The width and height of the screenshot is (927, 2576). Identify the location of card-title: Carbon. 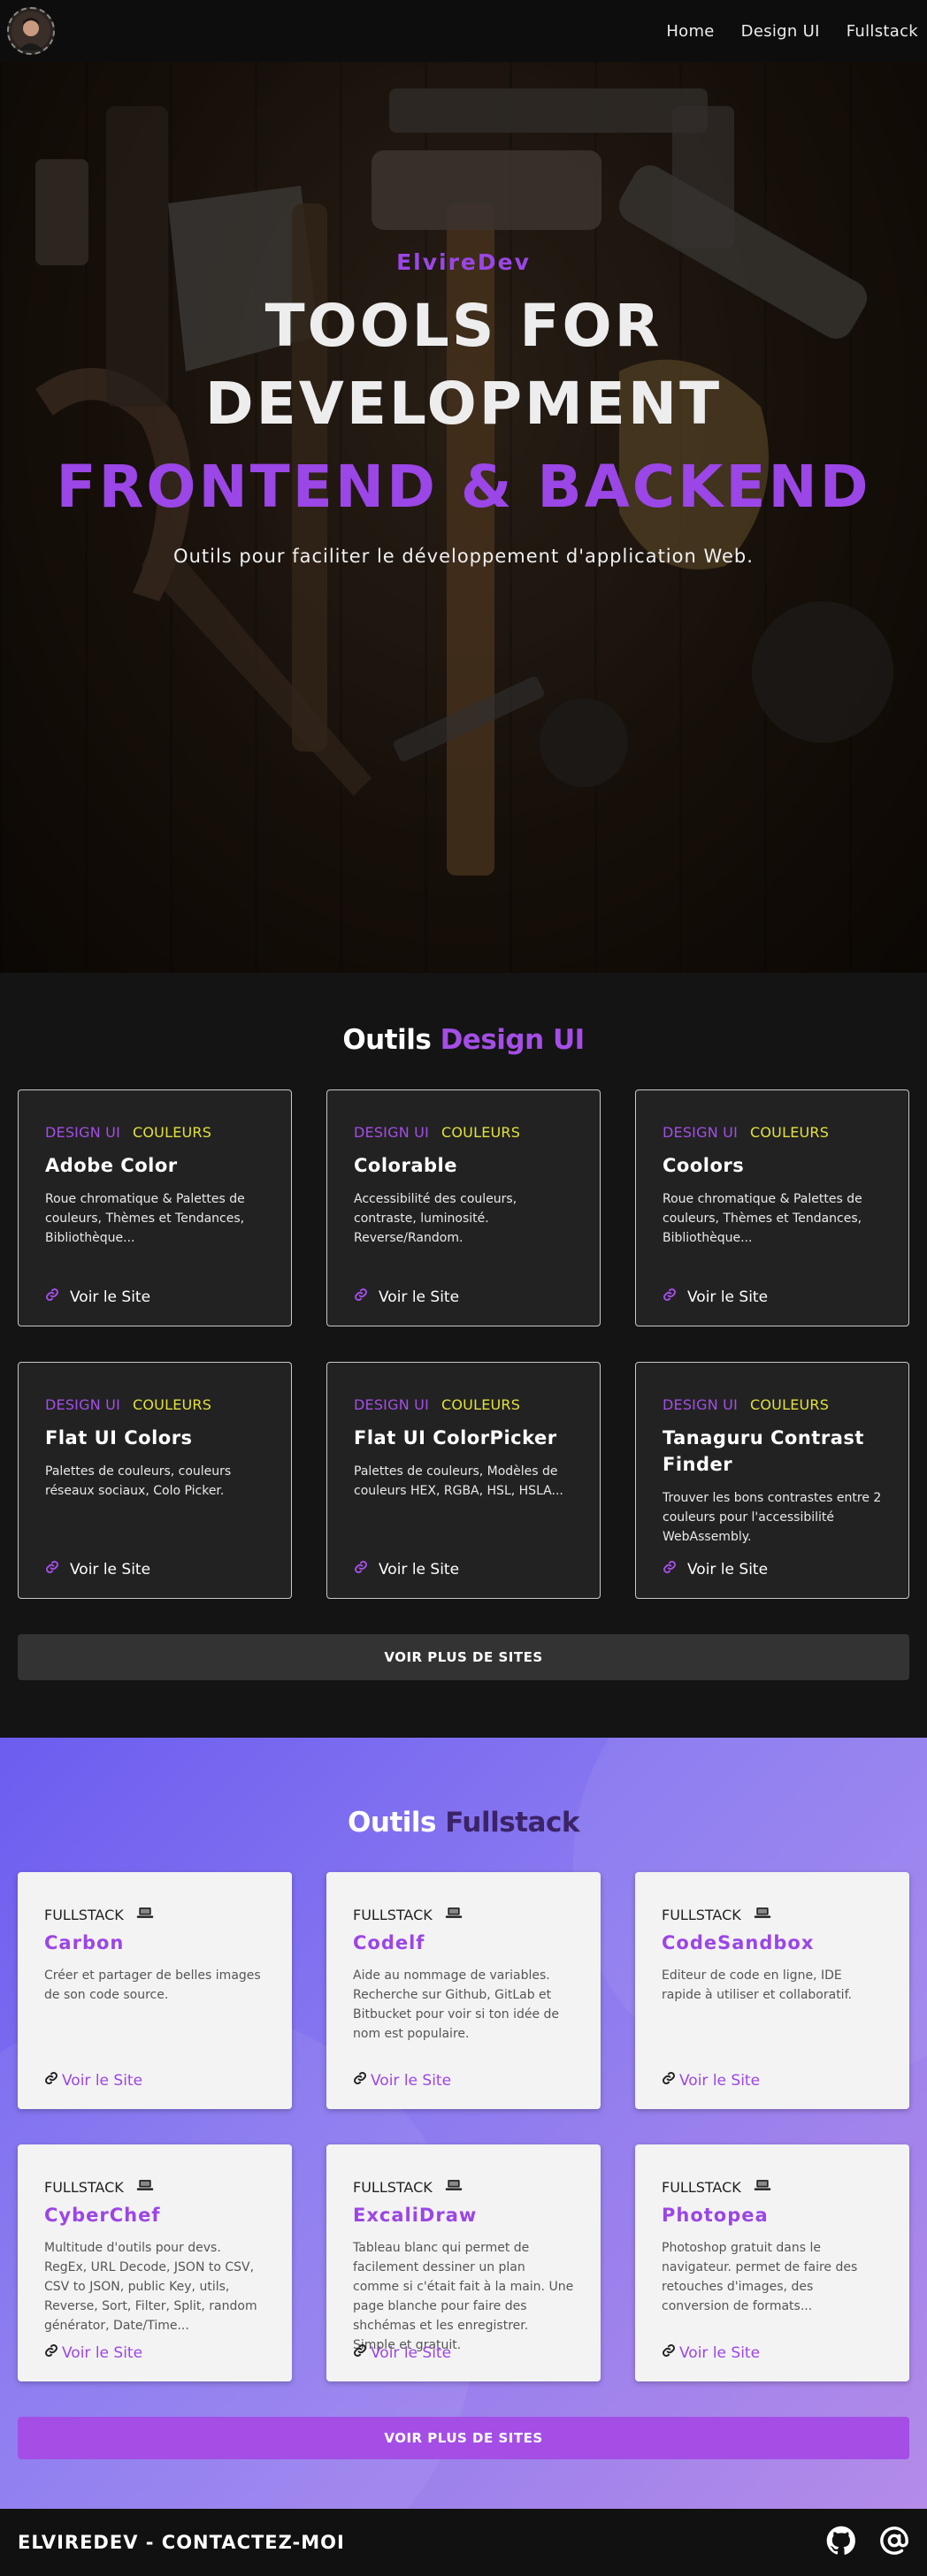
(84, 1943).